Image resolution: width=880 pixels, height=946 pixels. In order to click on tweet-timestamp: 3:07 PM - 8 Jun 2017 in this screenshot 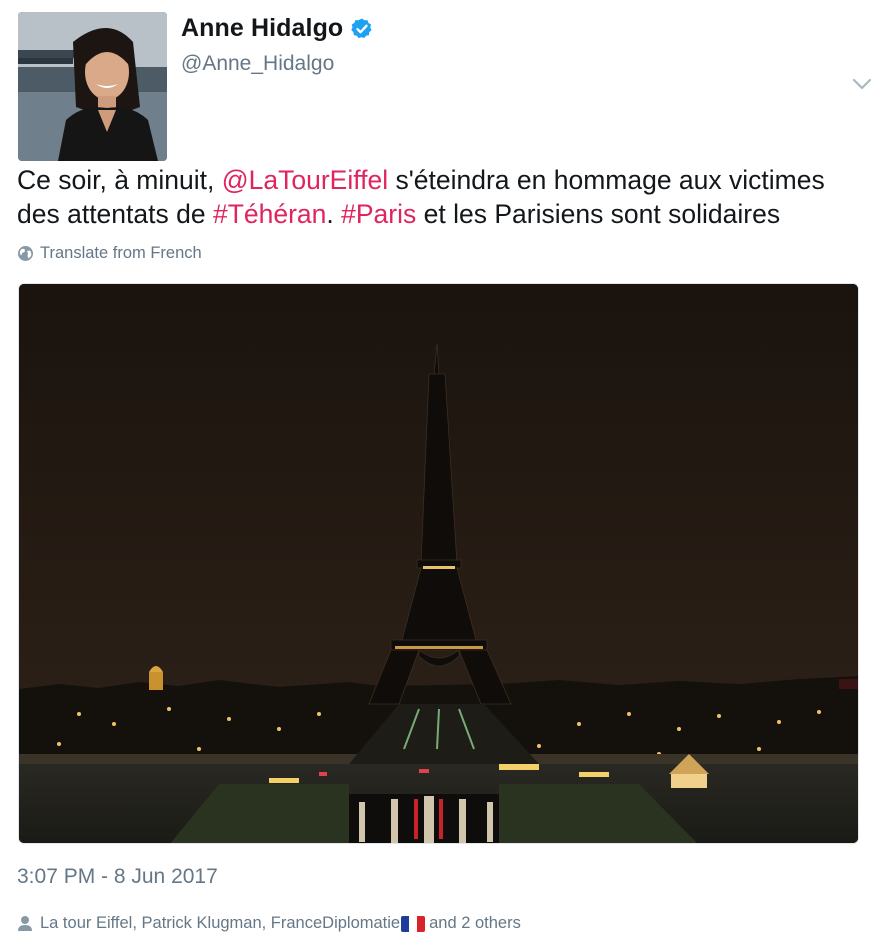, I will do `click(117, 877)`.